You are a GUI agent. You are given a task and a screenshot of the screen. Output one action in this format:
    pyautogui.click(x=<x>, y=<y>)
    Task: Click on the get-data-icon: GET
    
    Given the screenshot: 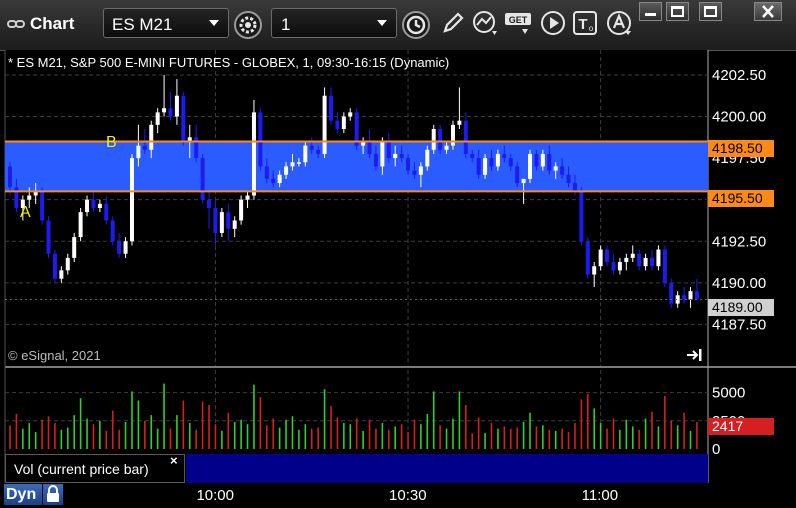 What is the action you would take?
    pyautogui.click(x=519, y=23)
    